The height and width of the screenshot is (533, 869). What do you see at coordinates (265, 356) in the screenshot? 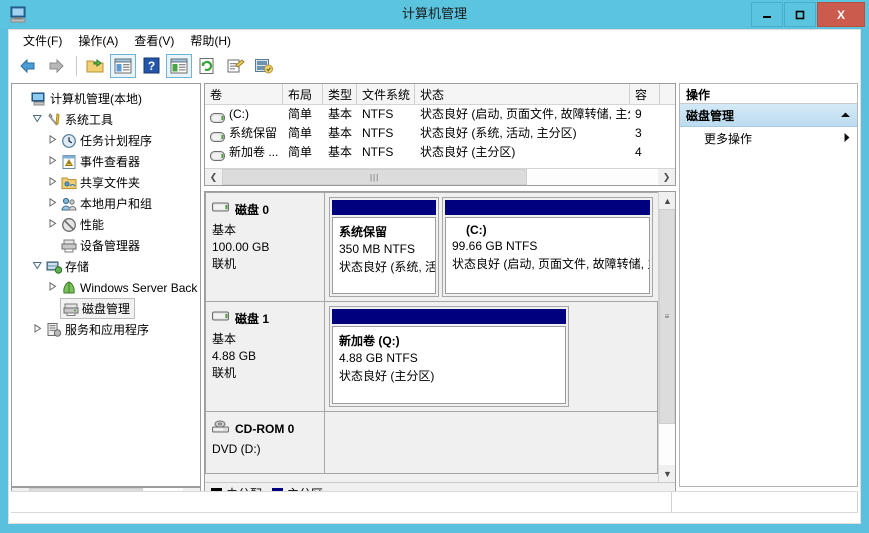
I see `disk-info: 磁盘 1 基本 4.88 GB 联机` at bounding box center [265, 356].